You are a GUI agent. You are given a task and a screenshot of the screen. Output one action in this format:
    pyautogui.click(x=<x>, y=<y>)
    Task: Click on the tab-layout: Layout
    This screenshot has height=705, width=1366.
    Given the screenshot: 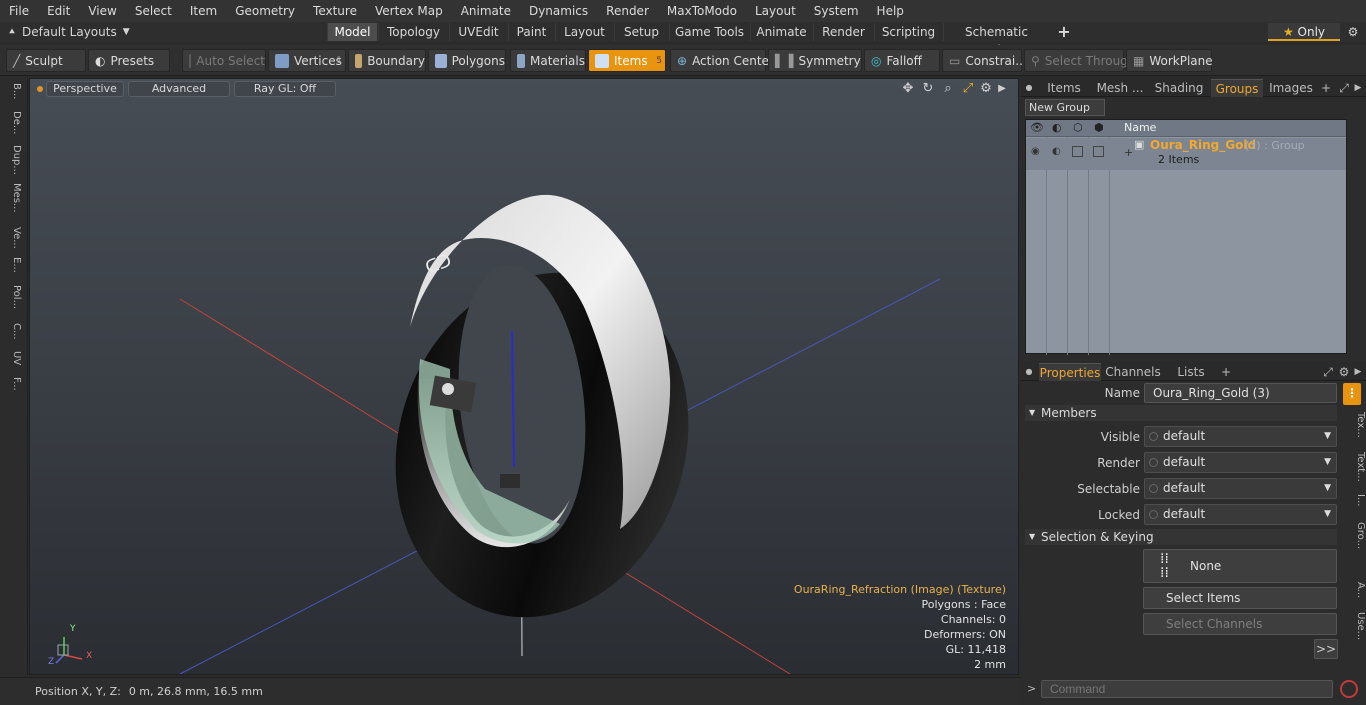 What is the action you would take?
    pyautogui.click(x=584, y=32)
    